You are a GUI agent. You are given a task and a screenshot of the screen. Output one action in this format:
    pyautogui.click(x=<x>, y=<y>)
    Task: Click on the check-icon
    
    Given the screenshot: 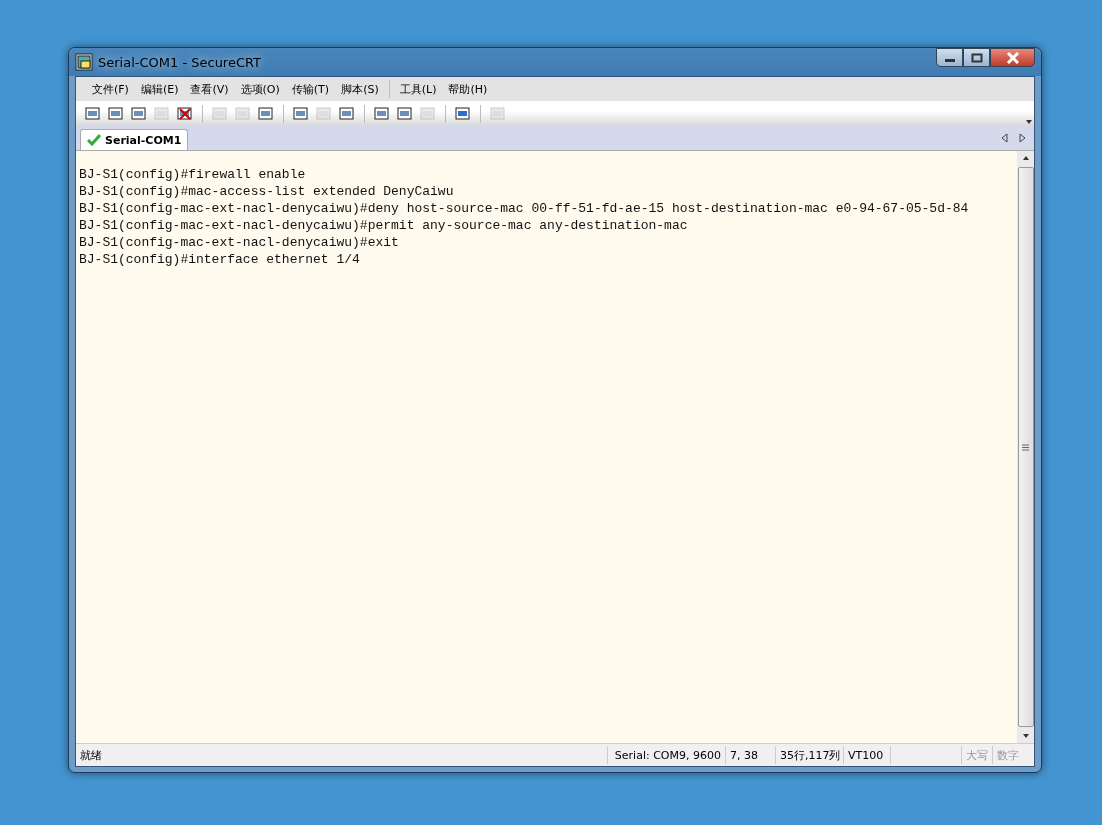 What is the action you would take?
    pyautogui.click(x=94, y=140)
    